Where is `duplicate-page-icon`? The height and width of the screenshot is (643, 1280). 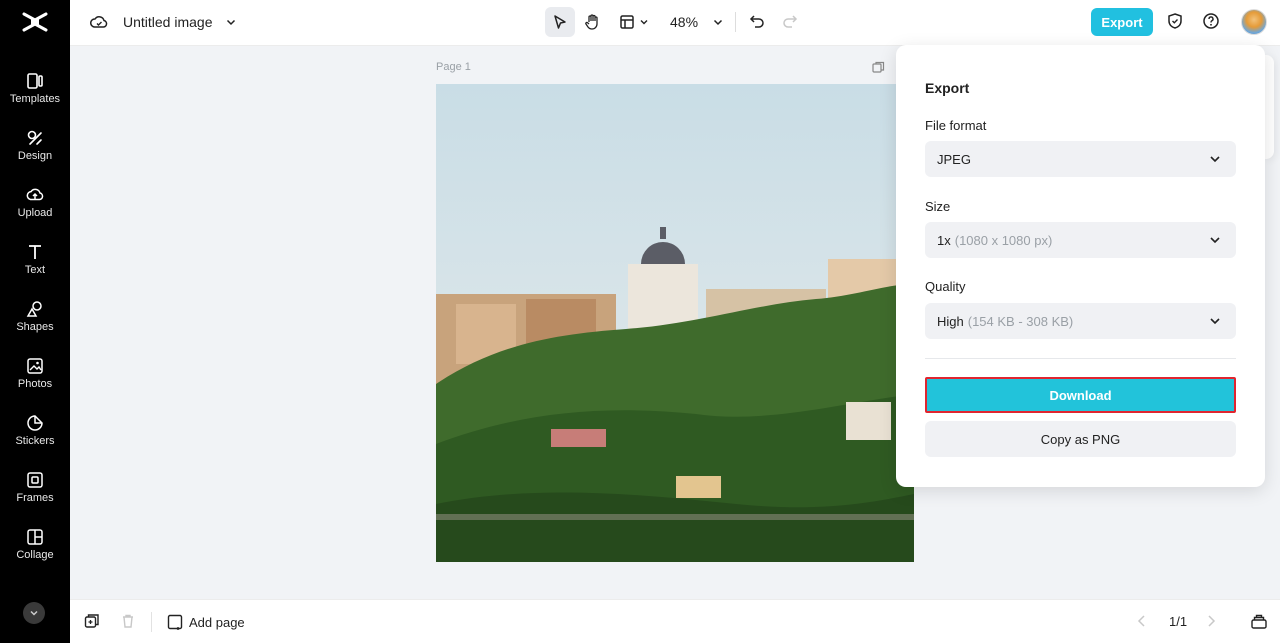
duplicate-page-icon is located at coordinates (878, 67).